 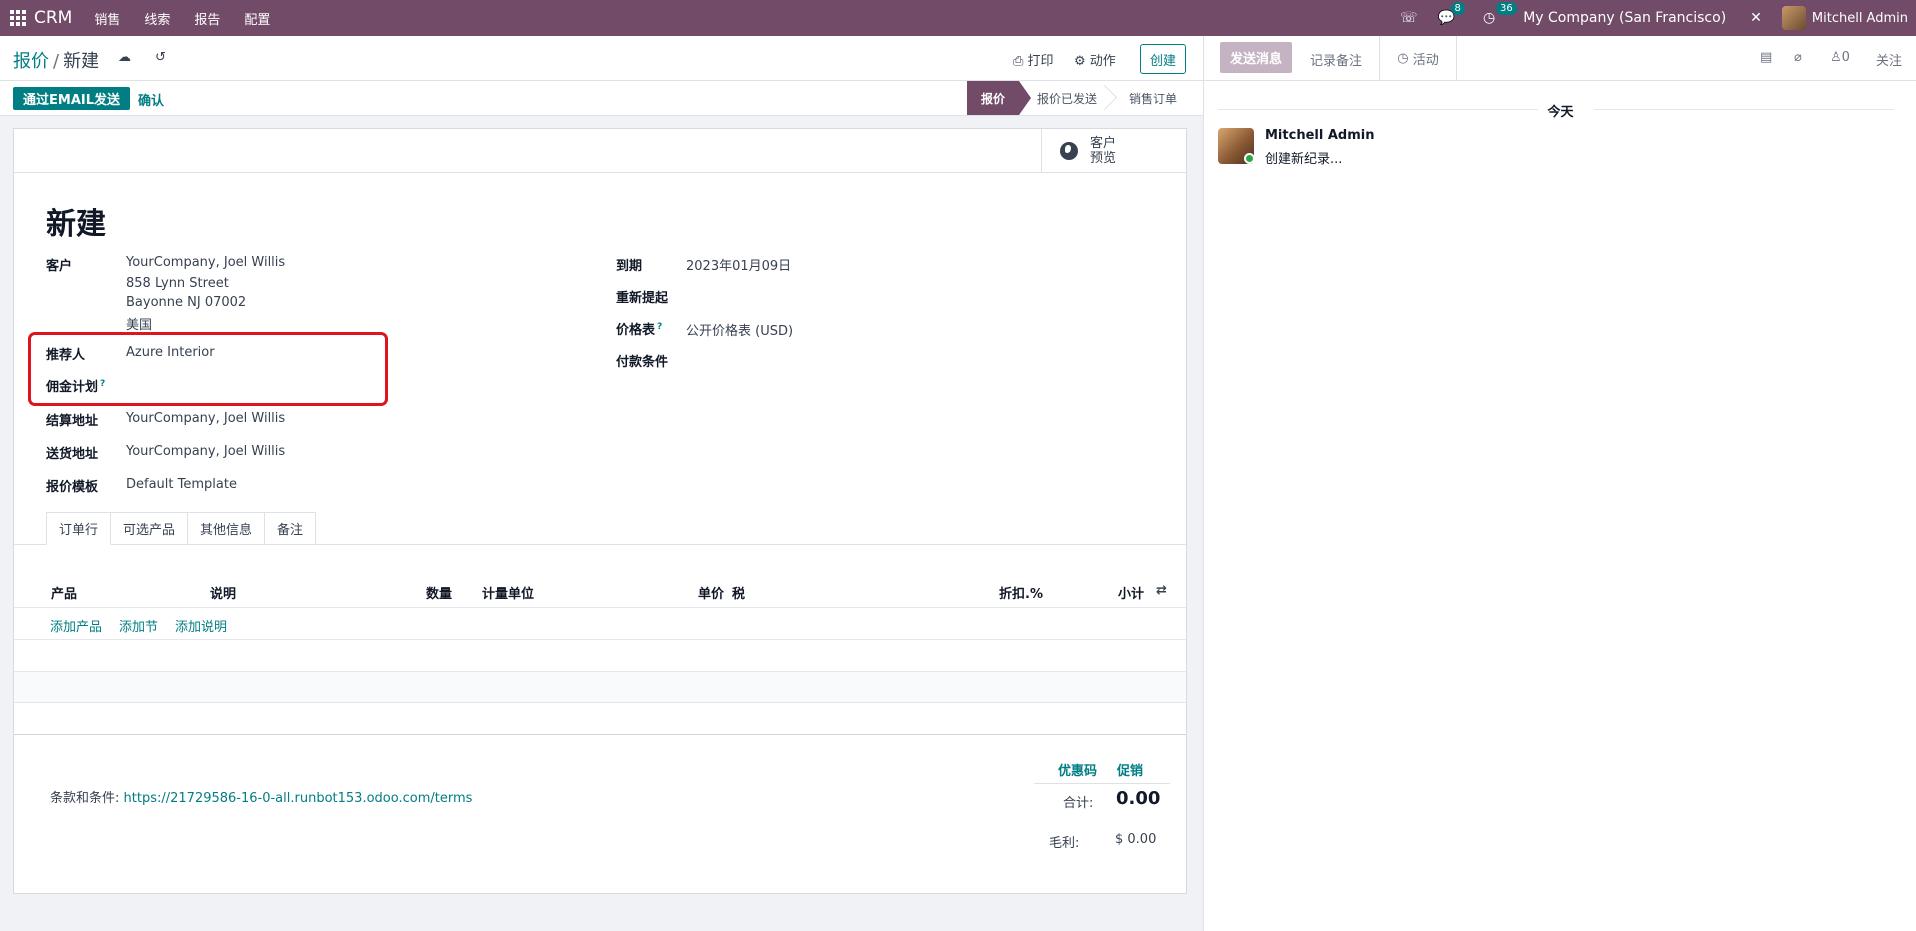 I want to click on empty-row, so click(x=600, y=686).